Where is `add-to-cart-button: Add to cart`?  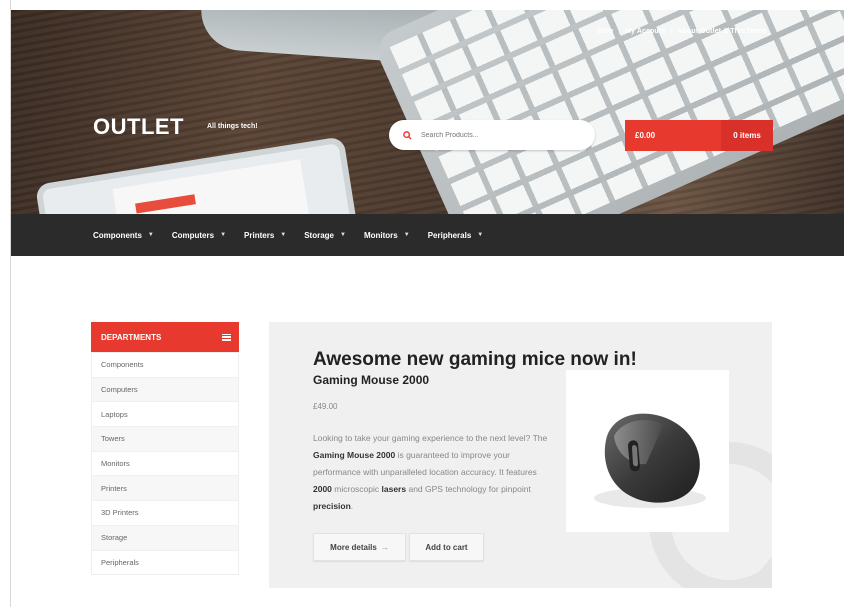
add-to-cart-button: Add to cart is located at coordinates (446, 547).